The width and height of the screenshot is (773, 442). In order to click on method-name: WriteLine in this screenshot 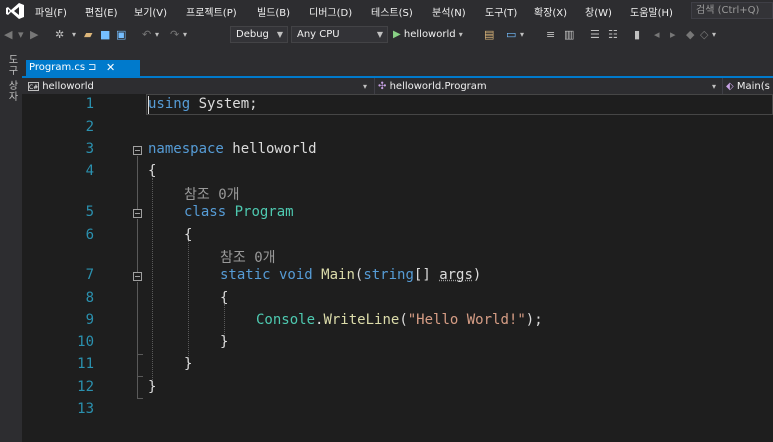, I will do `click(361, 320)`.